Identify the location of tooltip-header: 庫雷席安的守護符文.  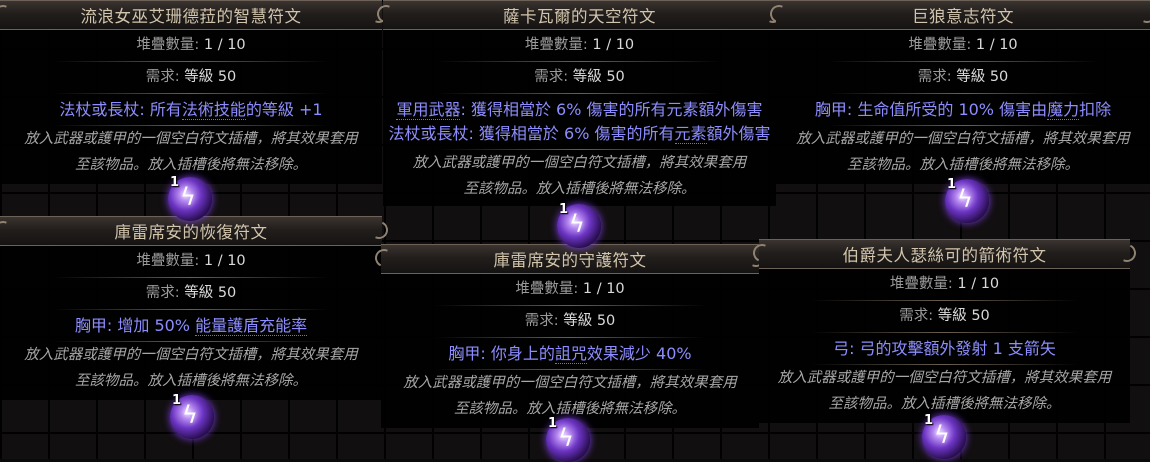
(570, 259).